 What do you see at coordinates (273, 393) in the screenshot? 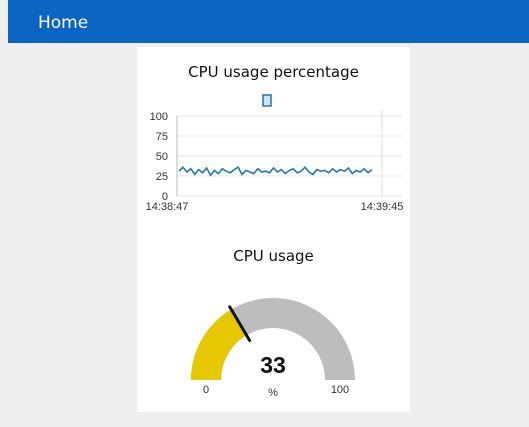
I see `gauge-unit: %` at bounding box center [273, 393].